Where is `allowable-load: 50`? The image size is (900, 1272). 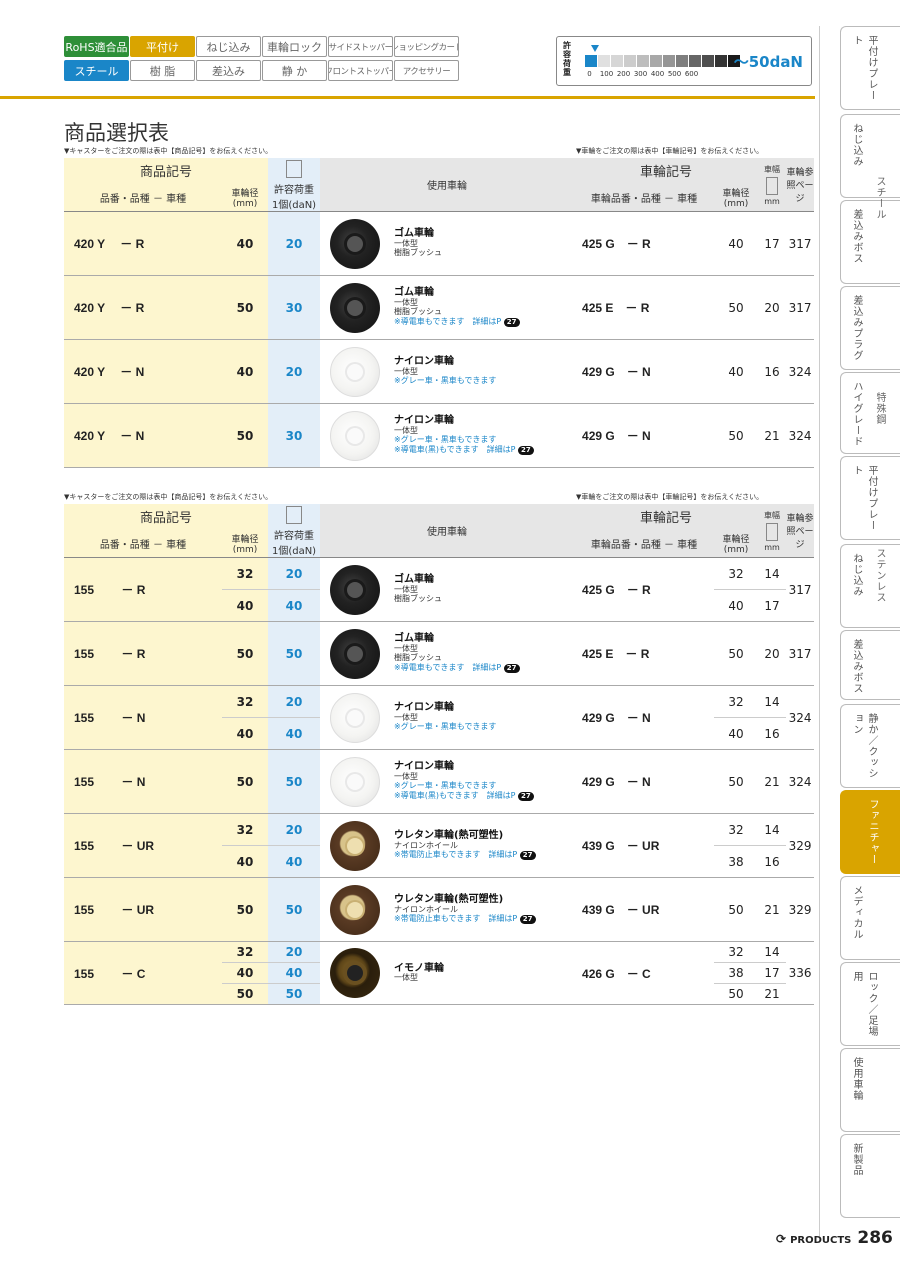
allowable-load: 50 is located at coordinates (294, 994).